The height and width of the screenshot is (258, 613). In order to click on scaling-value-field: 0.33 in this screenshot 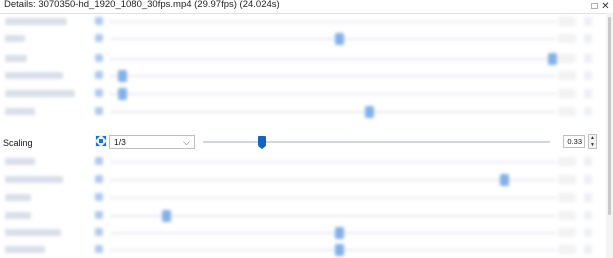, I will do `click(574, 141)`.